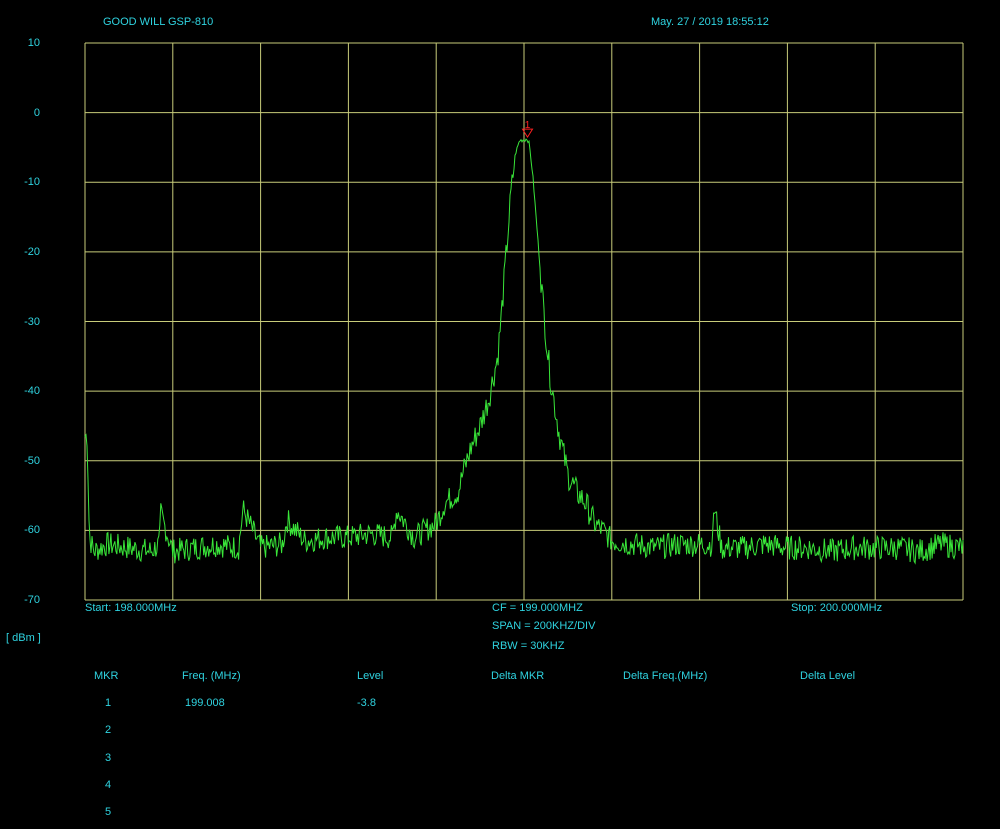 The image size is (1000, 829). Describe the element at coordinates (108, 785) in the screenshot. I see `marker-number: 4` at that location.